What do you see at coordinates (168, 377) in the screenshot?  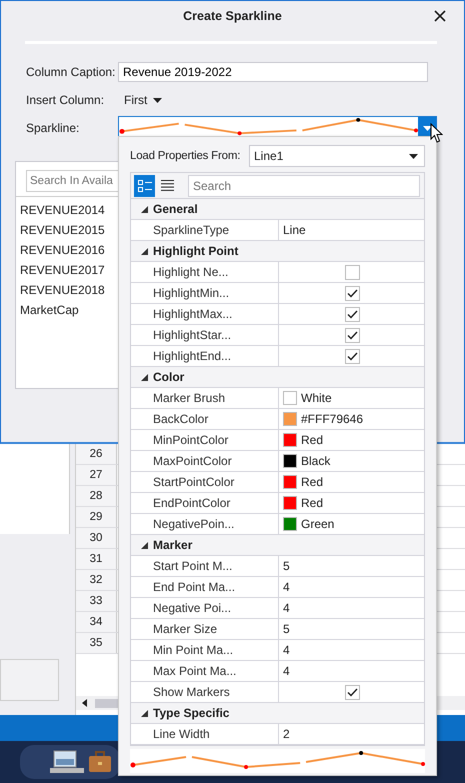 I see `category-label: Color` at bounding box center [168, 377].